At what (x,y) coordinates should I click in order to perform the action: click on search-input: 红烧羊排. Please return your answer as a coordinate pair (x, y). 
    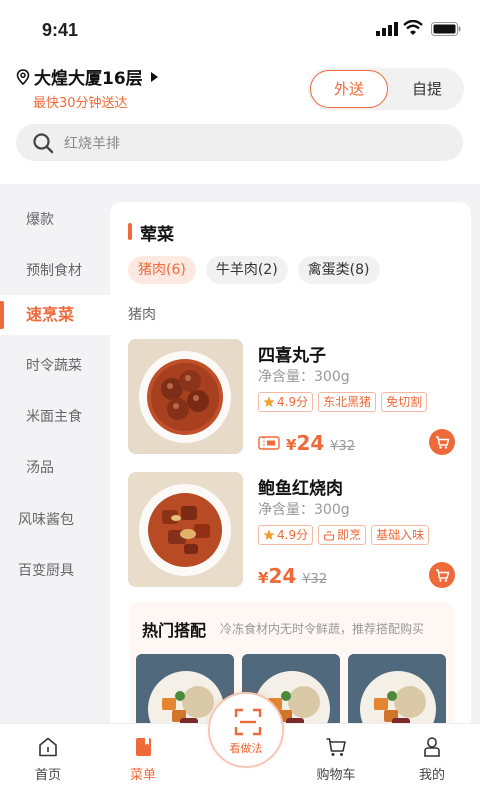
    Looking at the image, I should click on (239, 142).